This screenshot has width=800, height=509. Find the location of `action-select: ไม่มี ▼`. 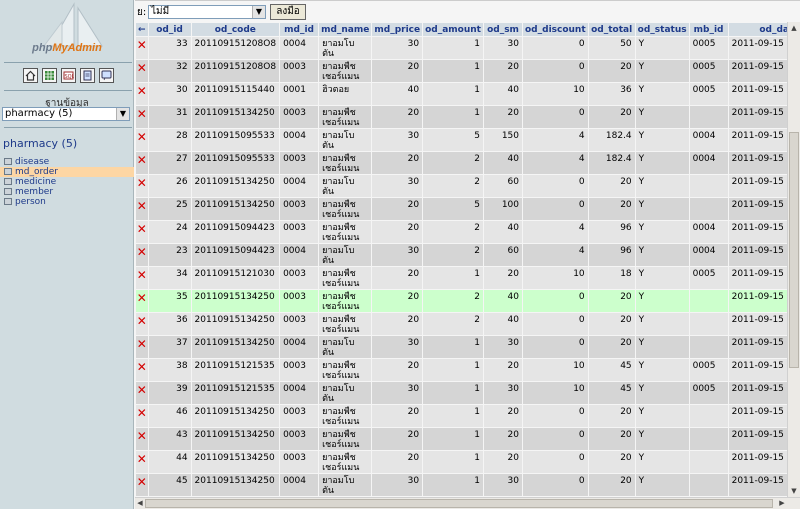

action-select: ไม่มี ▼ is located at coordinates (207, 12).